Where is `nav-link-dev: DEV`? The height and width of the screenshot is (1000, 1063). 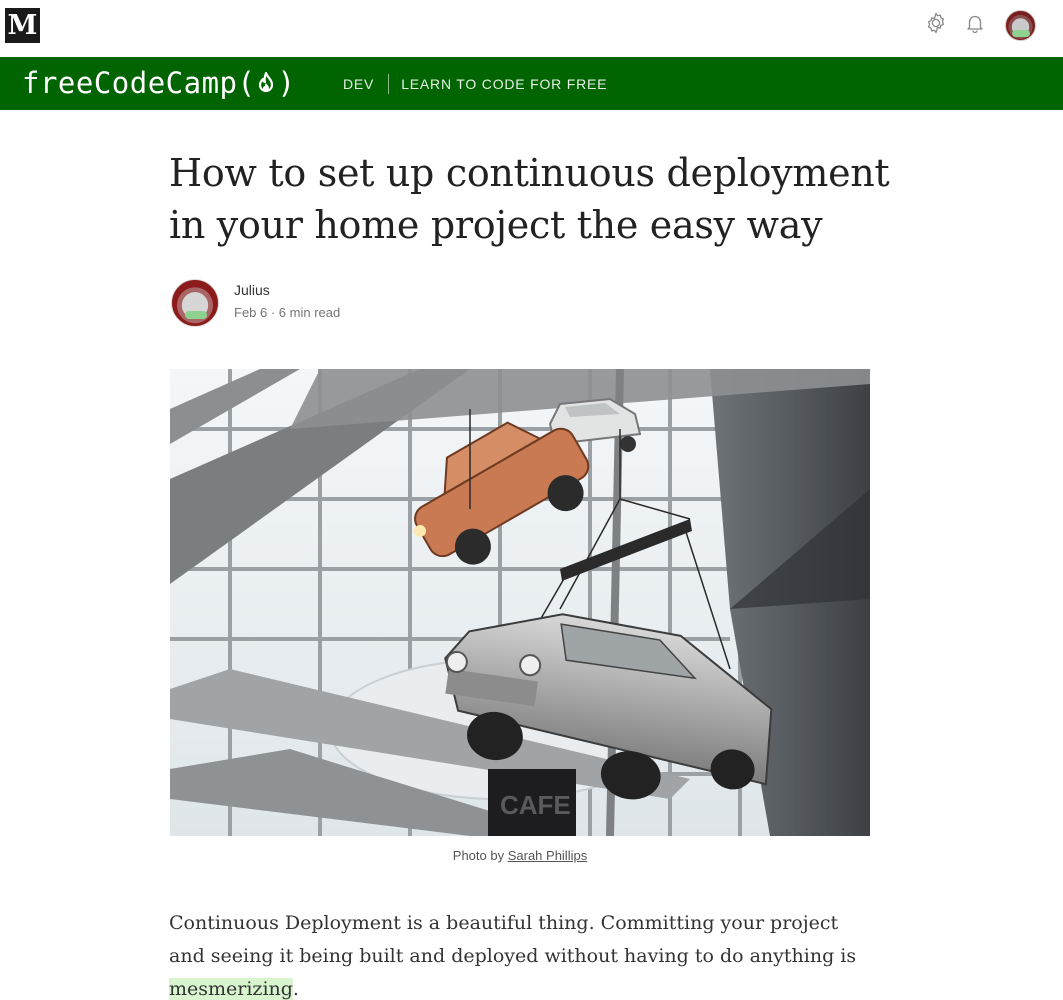 nav-link-dev: DEV is located at coordinates (358, 84).